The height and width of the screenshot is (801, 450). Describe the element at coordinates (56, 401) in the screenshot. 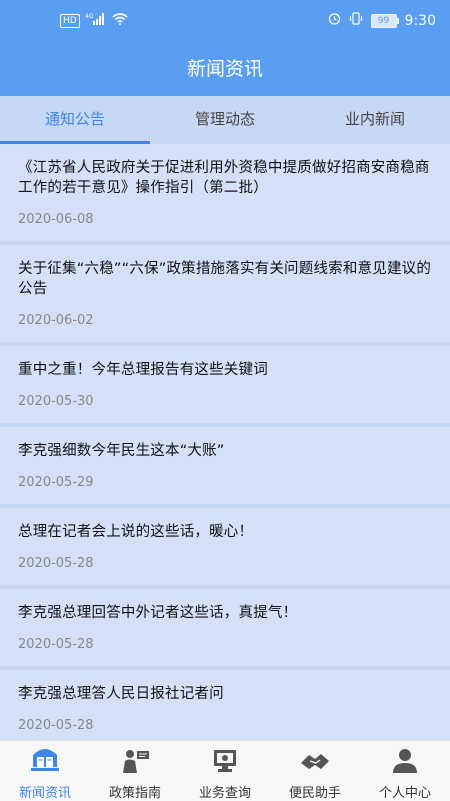

I see `news-date: 2020-05-30` at that location.